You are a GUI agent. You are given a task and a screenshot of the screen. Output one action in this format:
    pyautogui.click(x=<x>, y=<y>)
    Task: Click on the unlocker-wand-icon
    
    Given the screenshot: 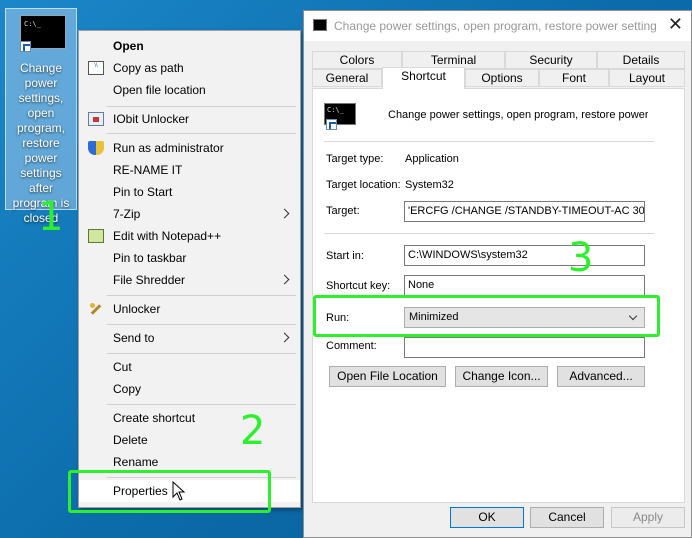 What is the action you would take?
    pyautogui.click(x=96, y=309)
    